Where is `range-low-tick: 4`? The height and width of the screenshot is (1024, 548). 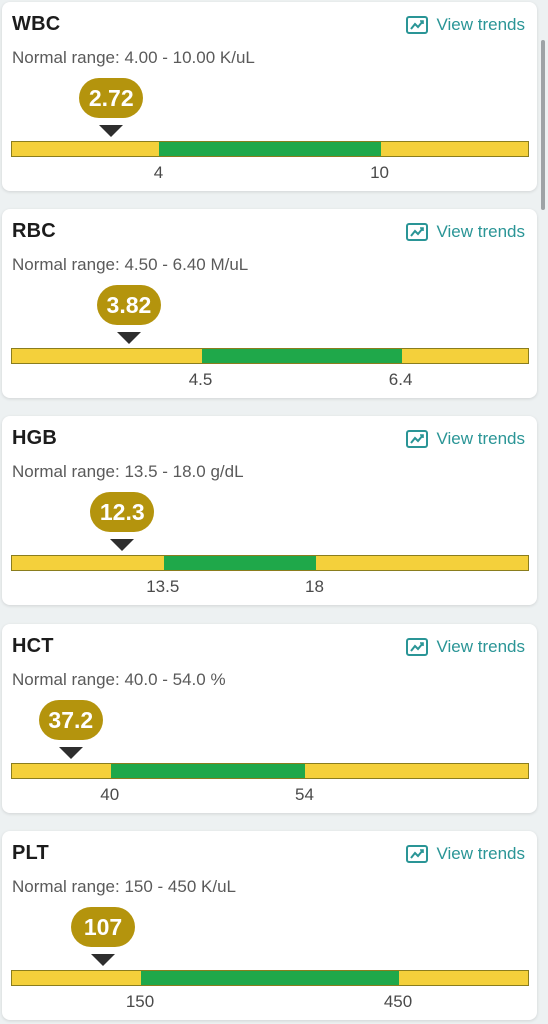 range-low-tick: 4 is located at coordinates (158, 172).